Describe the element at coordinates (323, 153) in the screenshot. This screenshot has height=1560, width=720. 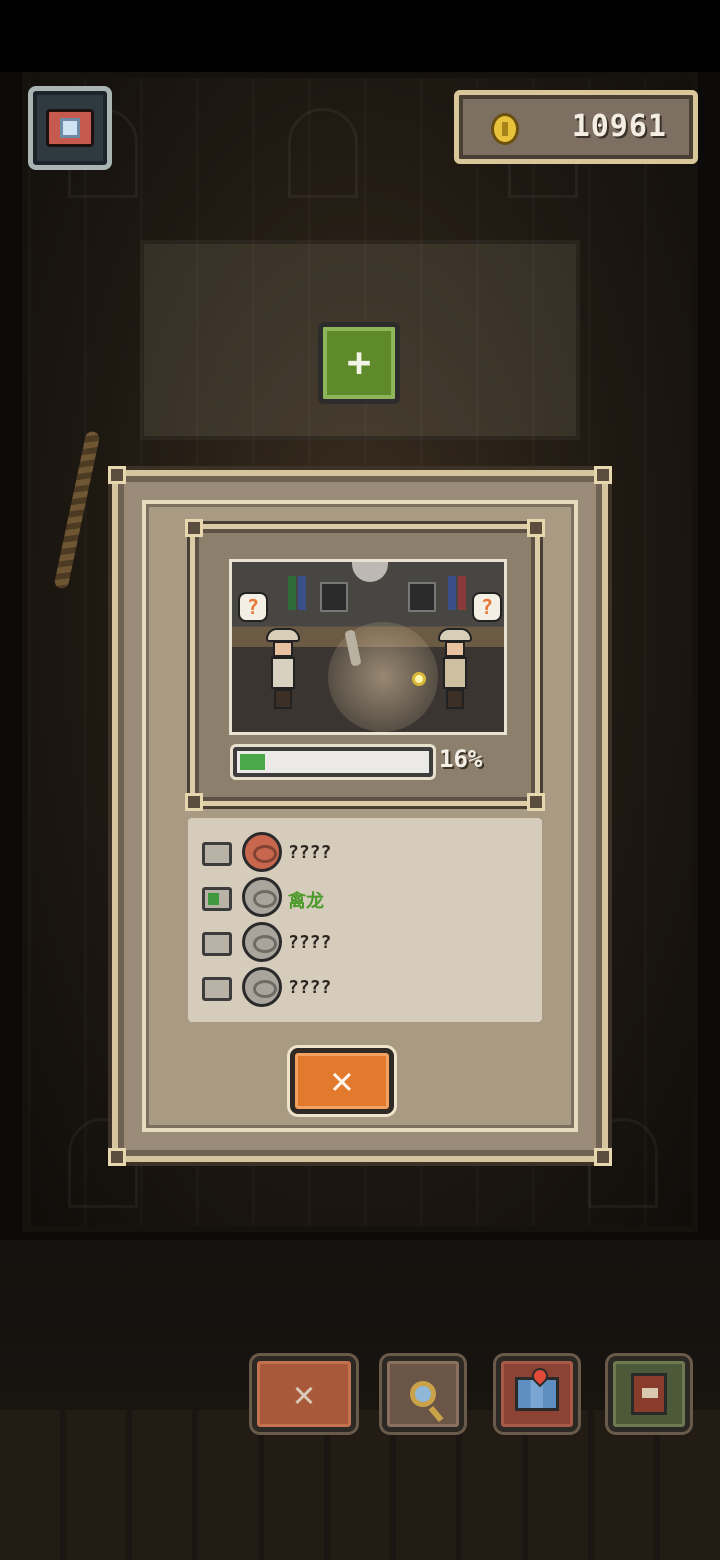
I see `background-arch` at that location.